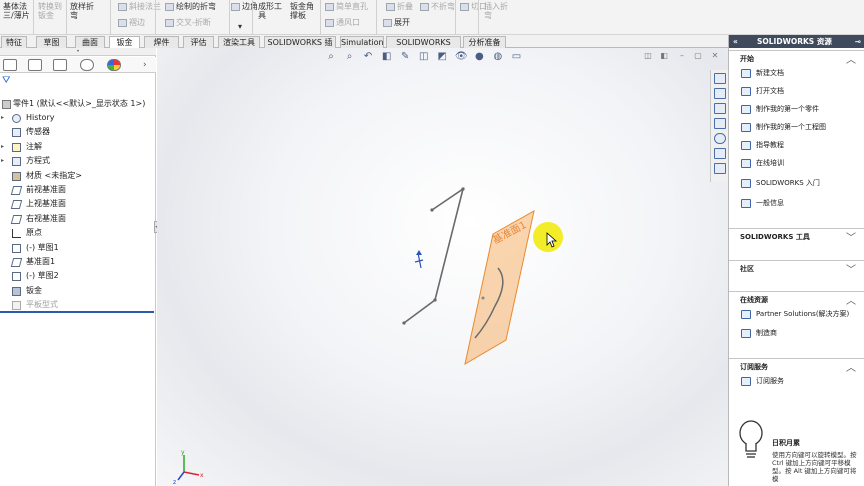 The width and height of the screenshot is (864, 486). I want to click on tree-item: ▸ 方程式, so click(77, 161).